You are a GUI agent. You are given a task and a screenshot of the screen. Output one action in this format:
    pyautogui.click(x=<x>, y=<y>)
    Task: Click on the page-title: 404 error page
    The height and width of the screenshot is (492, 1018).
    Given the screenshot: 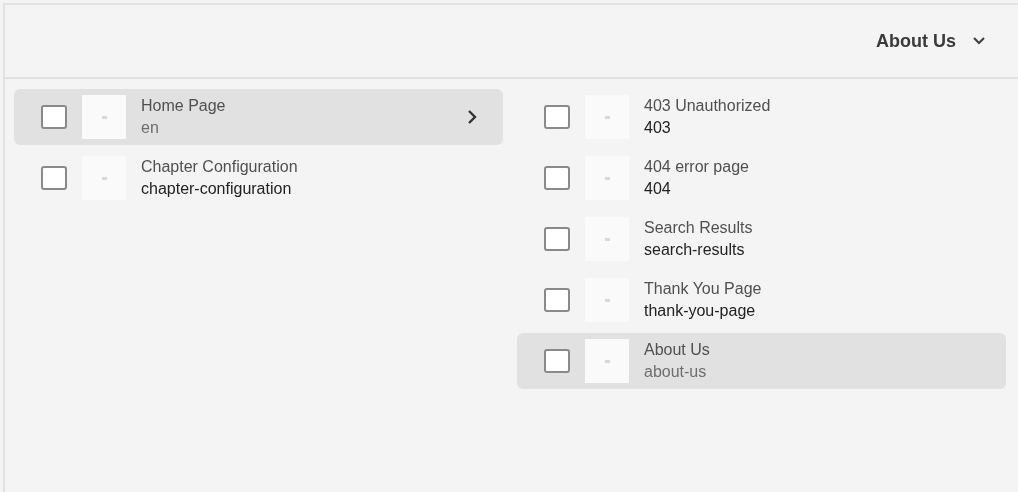 What is the action you would take?
    pyautogui.click(x=696, y=167)
    